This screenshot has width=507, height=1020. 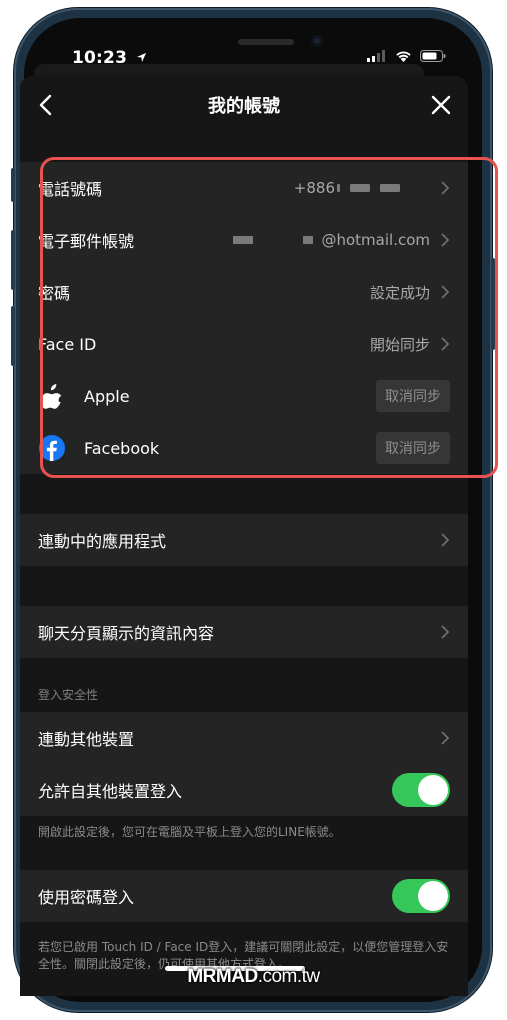 I want to click on phone-number-label: 電話號碼, so click(x=70, y=189).